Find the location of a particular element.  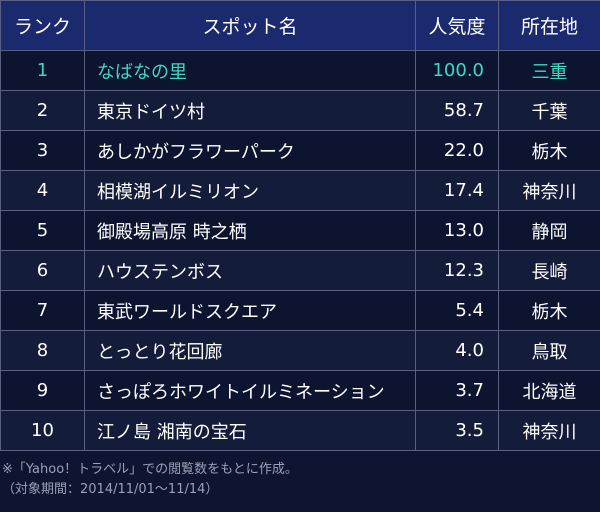

cell-prefecture: 鳥取 is located at coordinates (549, 350).